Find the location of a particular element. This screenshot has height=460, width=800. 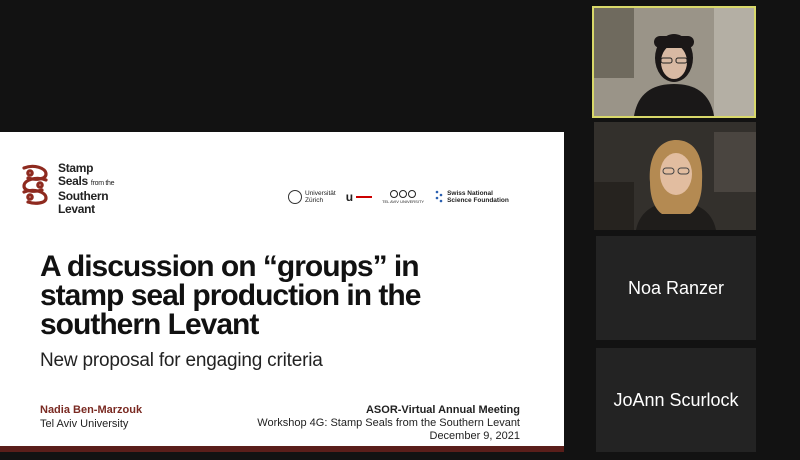

video-tile-active-speaker is located at coordinates (674, 62).